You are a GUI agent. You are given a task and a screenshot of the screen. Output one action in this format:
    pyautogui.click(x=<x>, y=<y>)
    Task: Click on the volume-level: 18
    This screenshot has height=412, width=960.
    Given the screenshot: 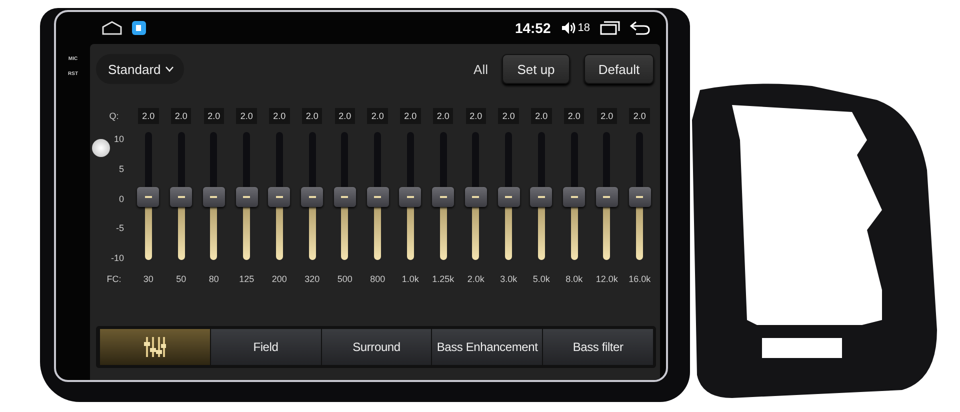 What is the action you would take?
    pyautogui.click(x=584, y=28)
    